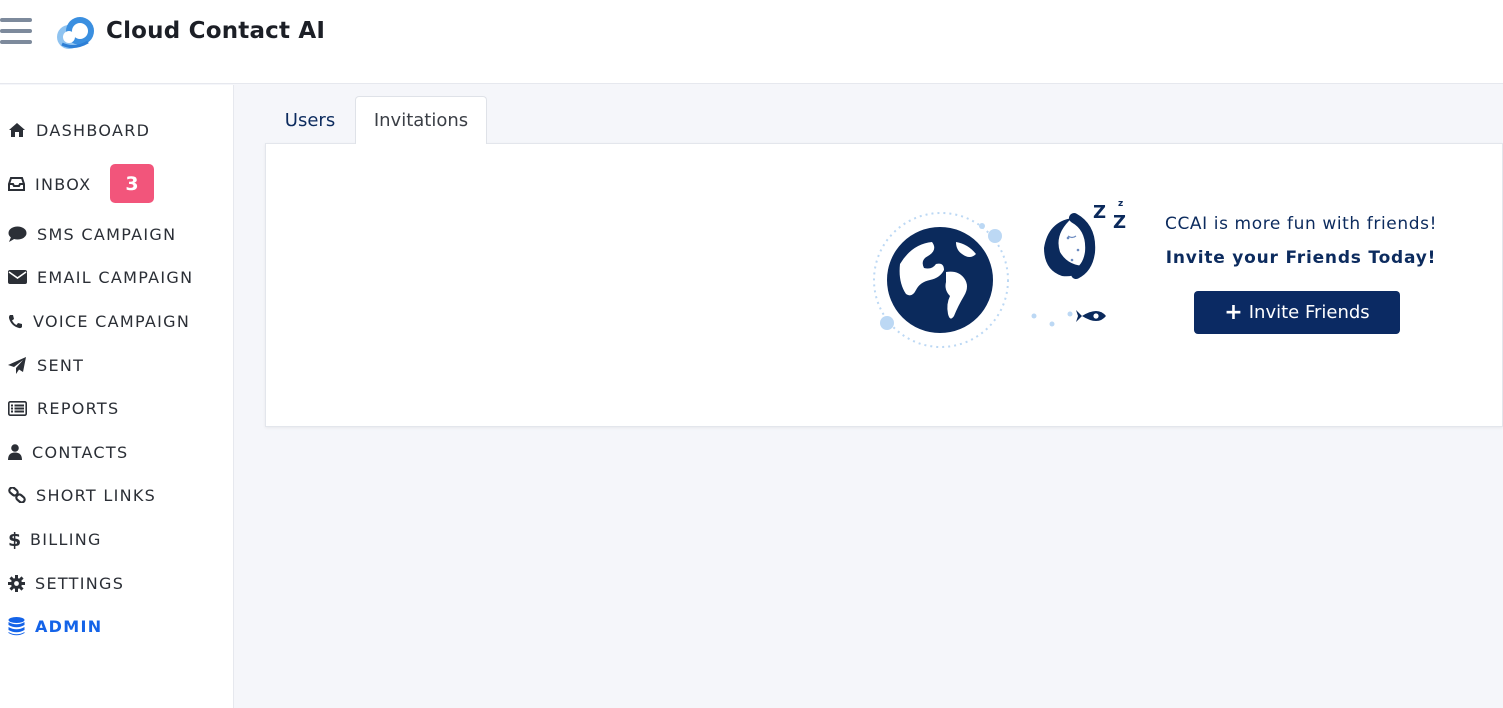  I want to click on sidebar-item-label: DASHBOARD, so click(93, 130).